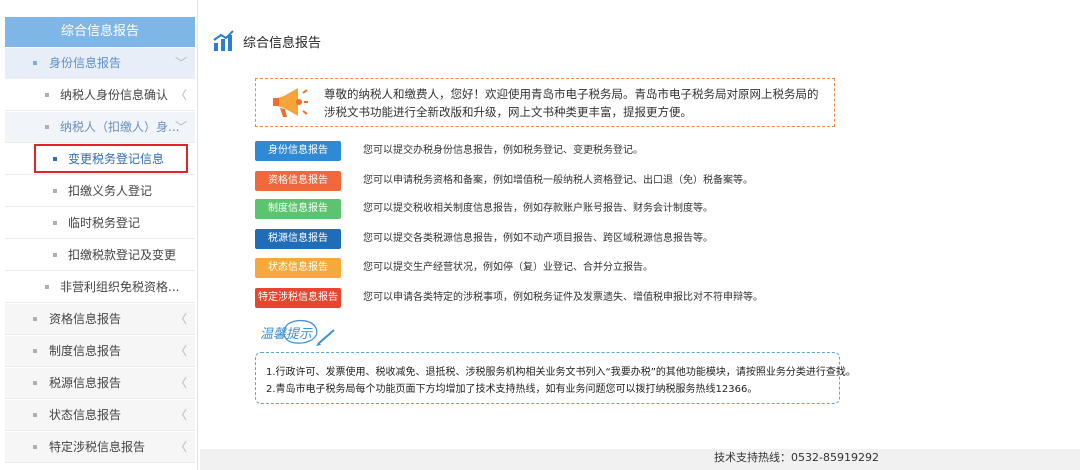 This screenshot has width=1080, height=470. Describe the element at coordinates (122, 255) in the screenshot. I see `sidebar-item-label: 扣缴税款登记及变更` at that location.